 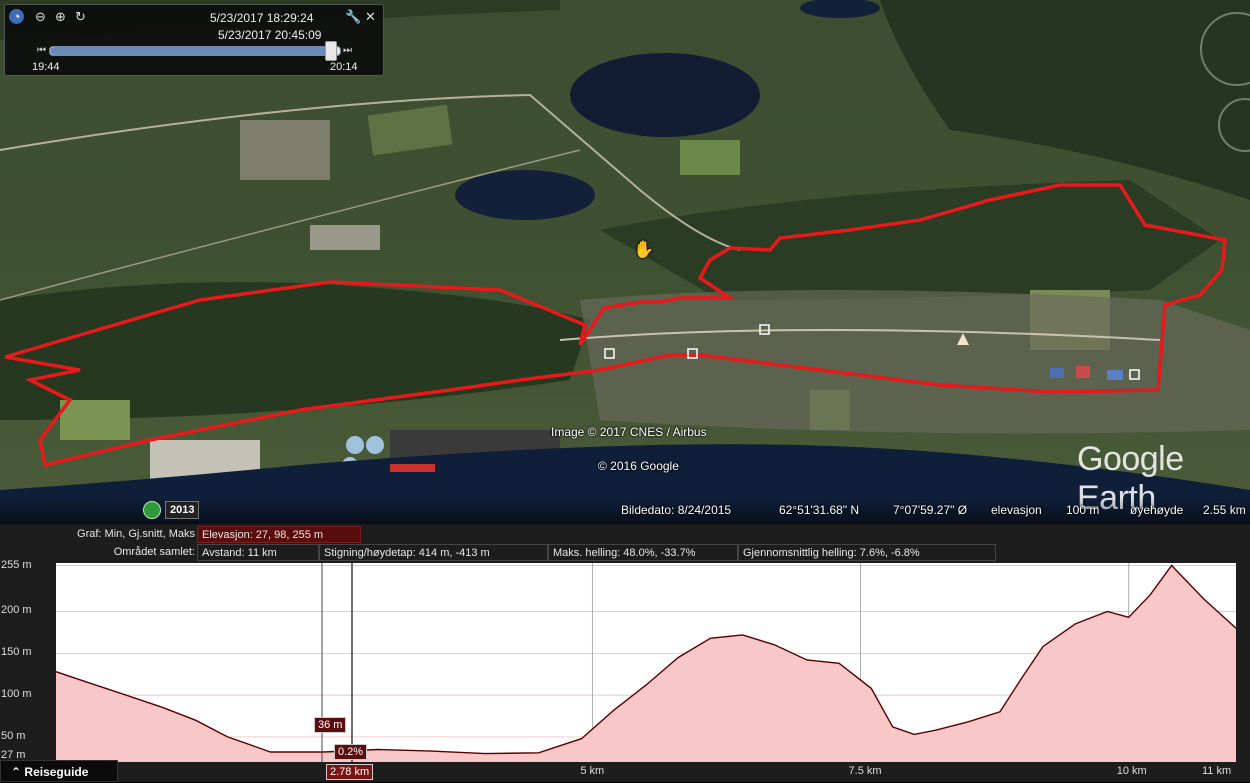 I want to click on zoom-in-icon: ⊕, so click(x=60, y=16).